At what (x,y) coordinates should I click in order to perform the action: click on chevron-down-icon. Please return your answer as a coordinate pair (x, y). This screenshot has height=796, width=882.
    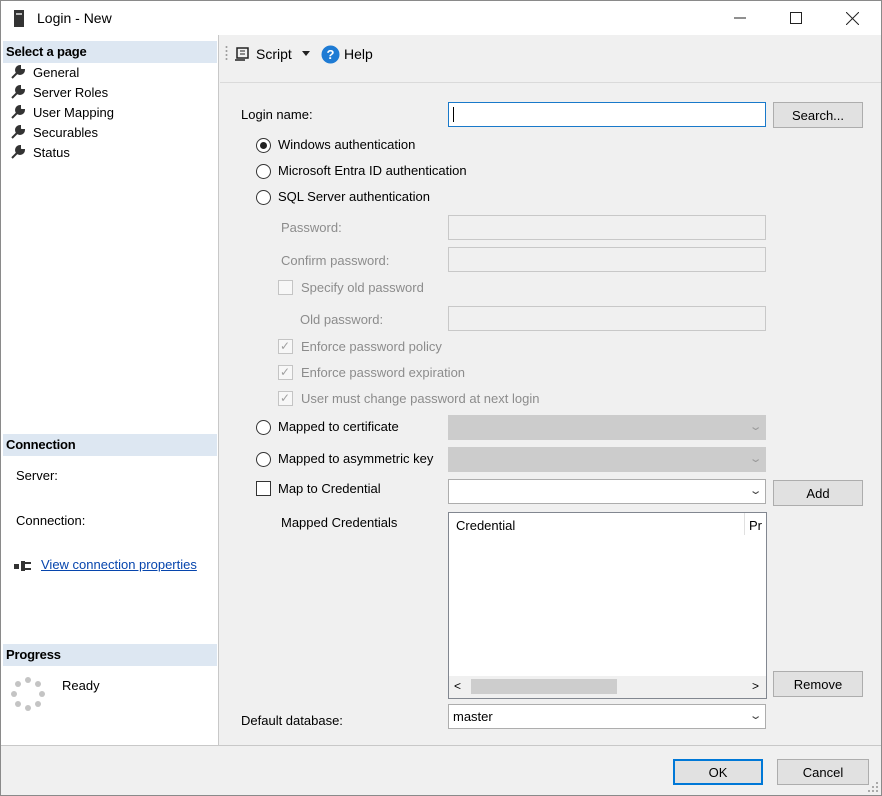
    Looking at the image, I should click on (305, 54).